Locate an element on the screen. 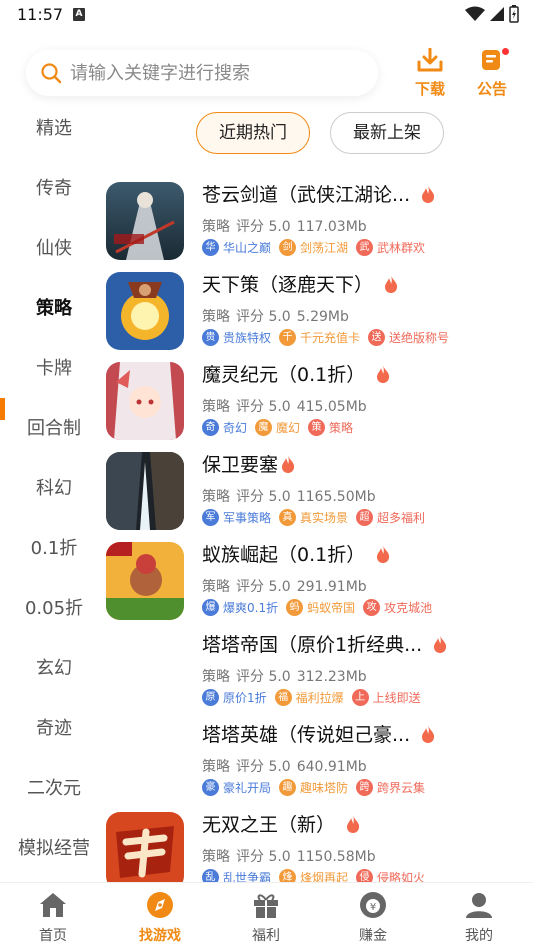  game-tags: 豪豪礼开局 趣趣味塔防 跨跨界云集 is located at coordinates (313, 787).